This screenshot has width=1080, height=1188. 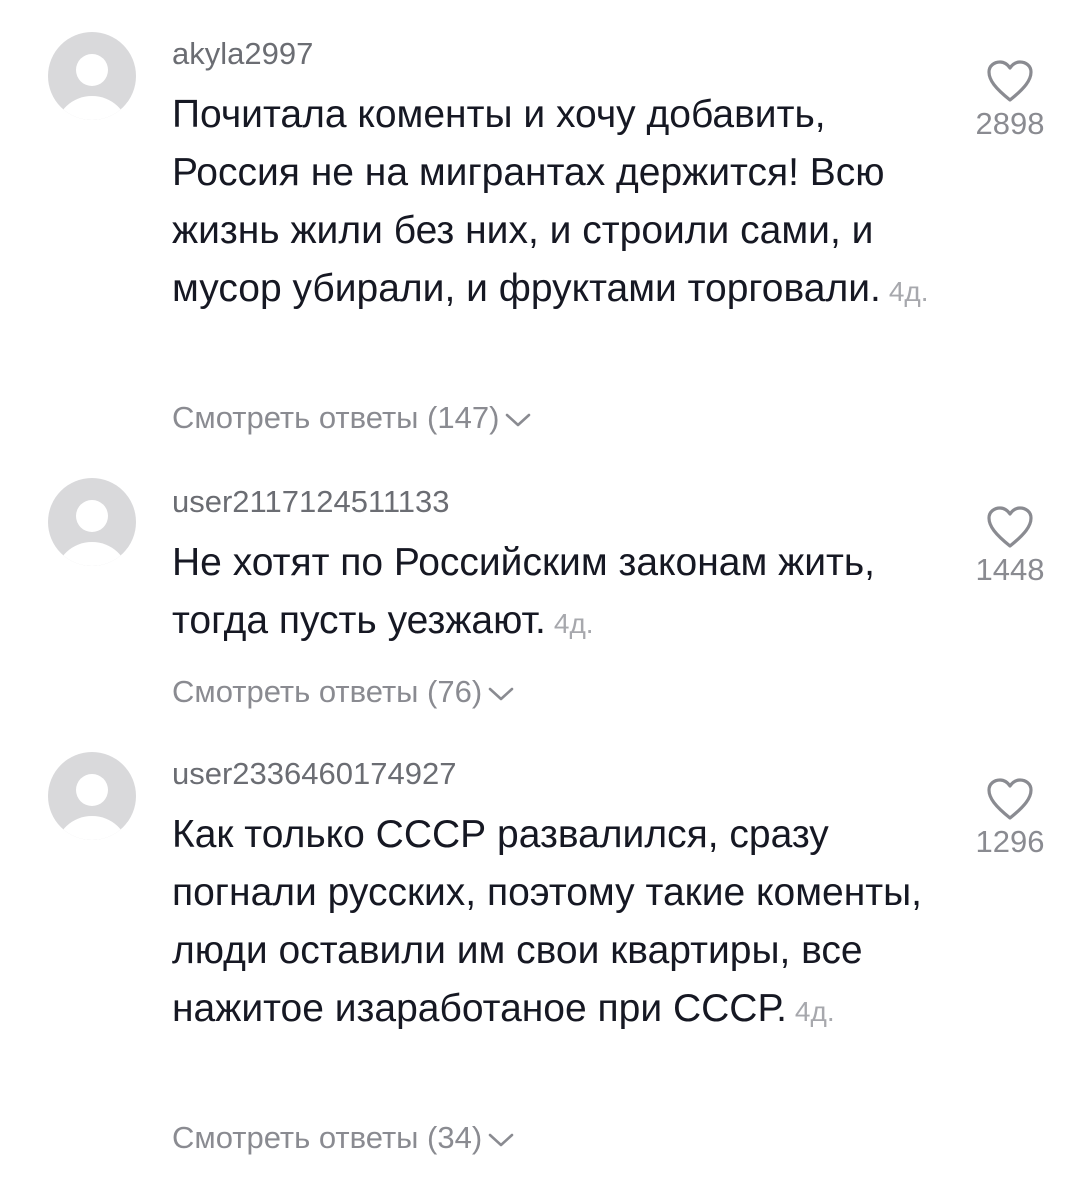 I want to click on comment-timestamp: 4д., so click(x=814, y=1011).